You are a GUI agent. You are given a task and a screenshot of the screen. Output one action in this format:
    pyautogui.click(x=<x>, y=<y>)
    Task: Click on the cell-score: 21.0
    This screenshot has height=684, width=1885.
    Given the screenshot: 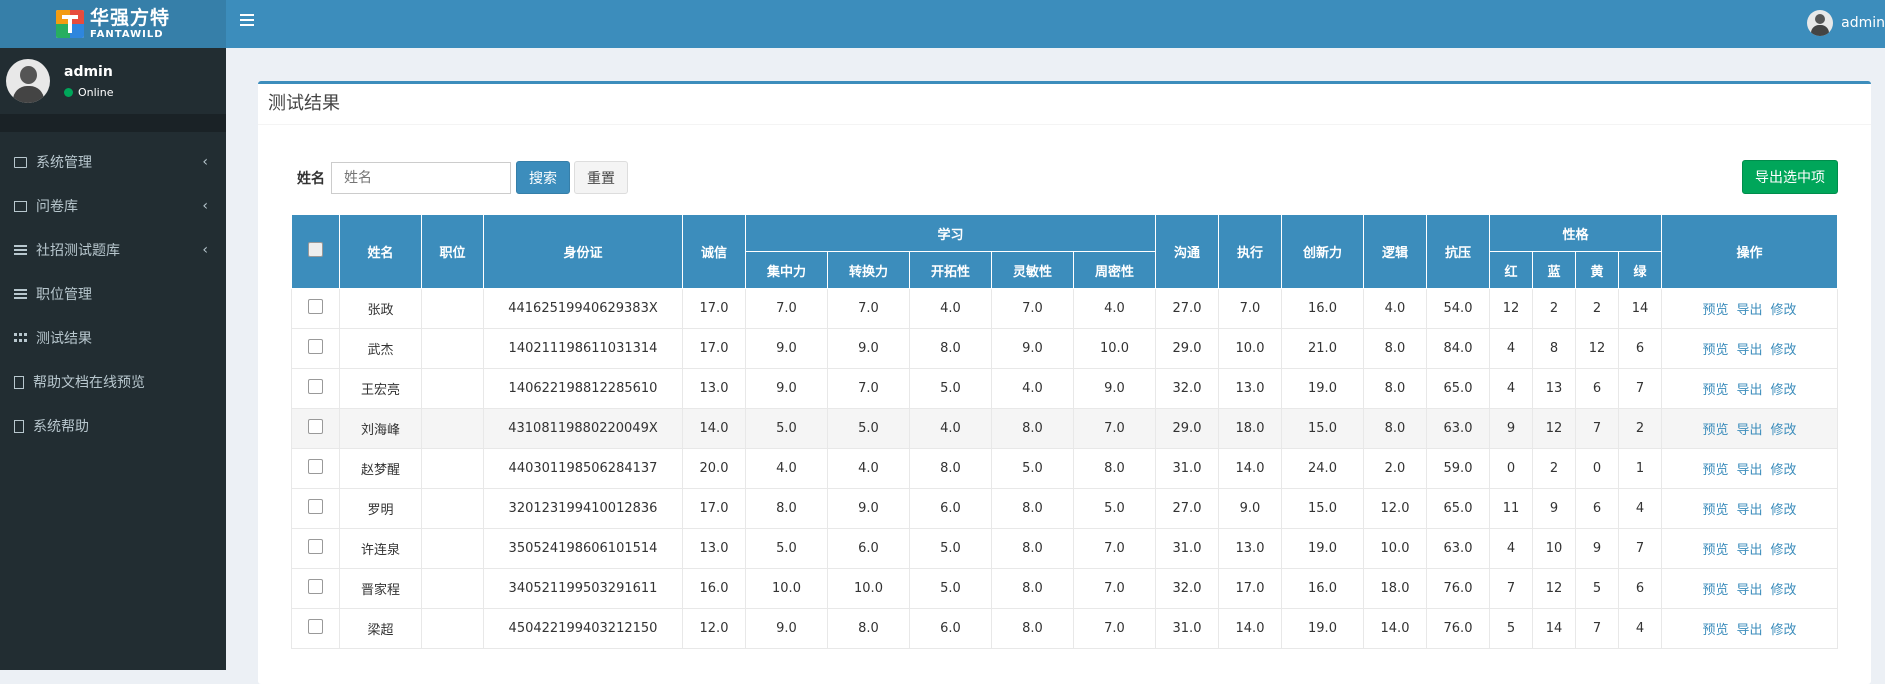 What is the action you would take?
    pyautogui.click(x=1322, y=348)
    